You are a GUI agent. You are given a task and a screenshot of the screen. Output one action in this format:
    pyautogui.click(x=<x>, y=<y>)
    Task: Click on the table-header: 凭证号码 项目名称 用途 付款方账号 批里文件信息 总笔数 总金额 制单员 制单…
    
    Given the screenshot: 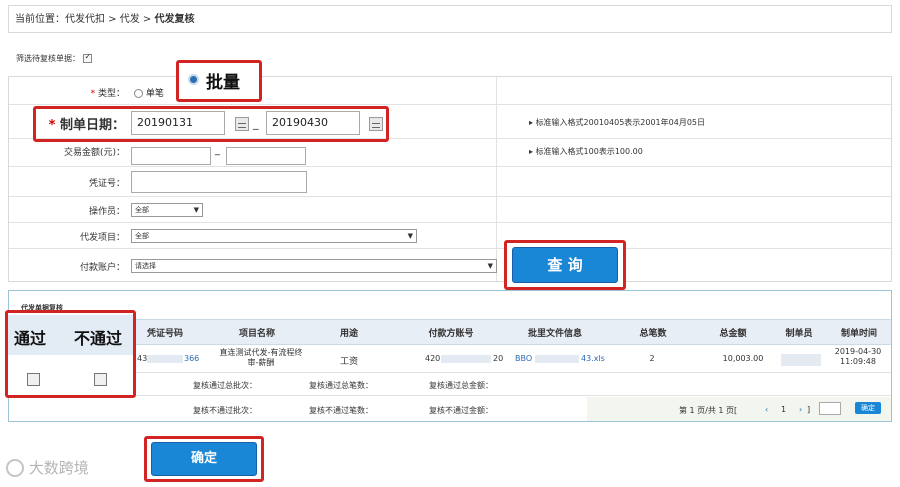 What is the action you would take?
    pyautogui.click(x=450, y=332)
    